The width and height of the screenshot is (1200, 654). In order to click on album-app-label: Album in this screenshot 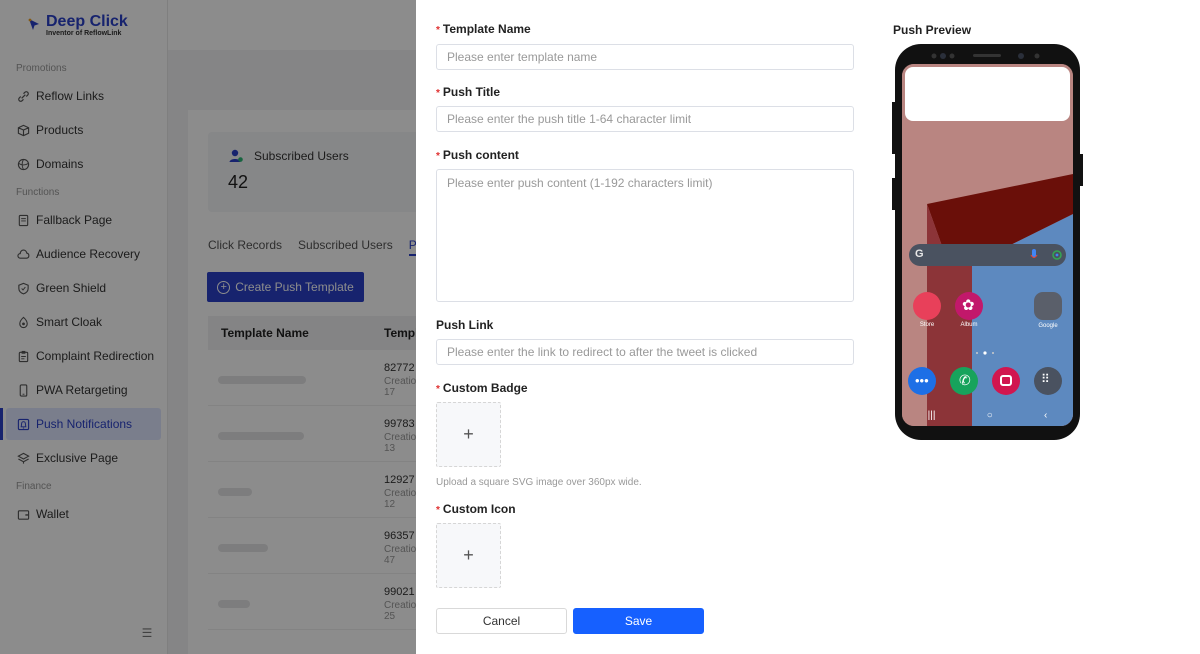, I will do `click(969, 325)`.